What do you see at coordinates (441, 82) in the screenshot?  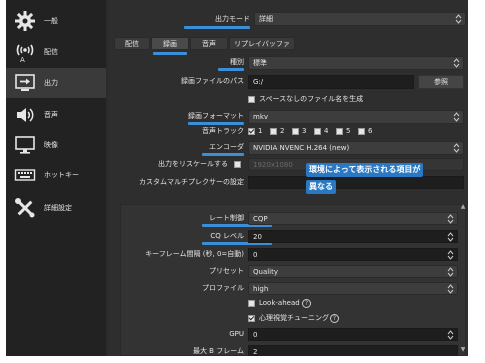 I see `browse-button: 参照` at bounding box center [441, 82].